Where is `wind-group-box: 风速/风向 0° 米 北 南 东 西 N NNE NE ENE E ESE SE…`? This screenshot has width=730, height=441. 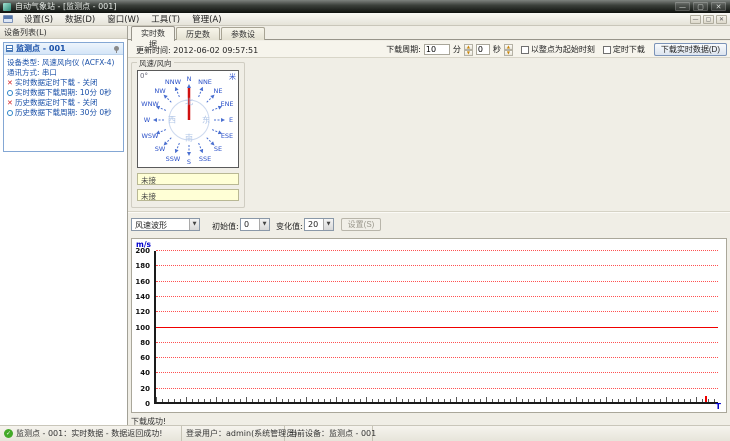
wind-group-box: 风速/风向 0° 米 北 南 东 西 N NNE NE ENE E ESE SE… is located at coordinates (188, 133).